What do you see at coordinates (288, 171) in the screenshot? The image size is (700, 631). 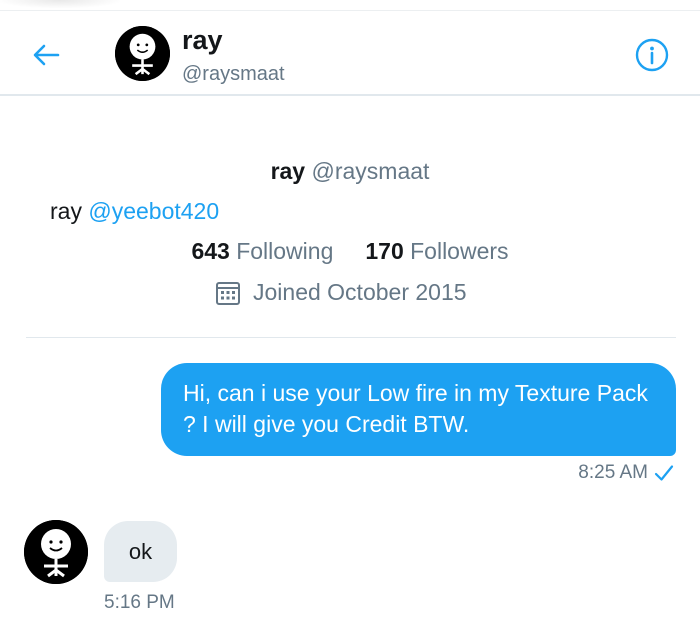 I see `profile-name: ray` at bounding box center [288, 171].